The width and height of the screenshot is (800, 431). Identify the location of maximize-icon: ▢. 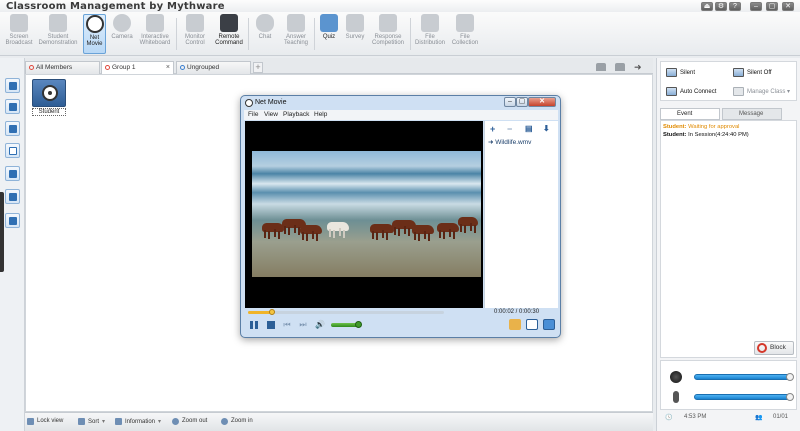
(772, 6).